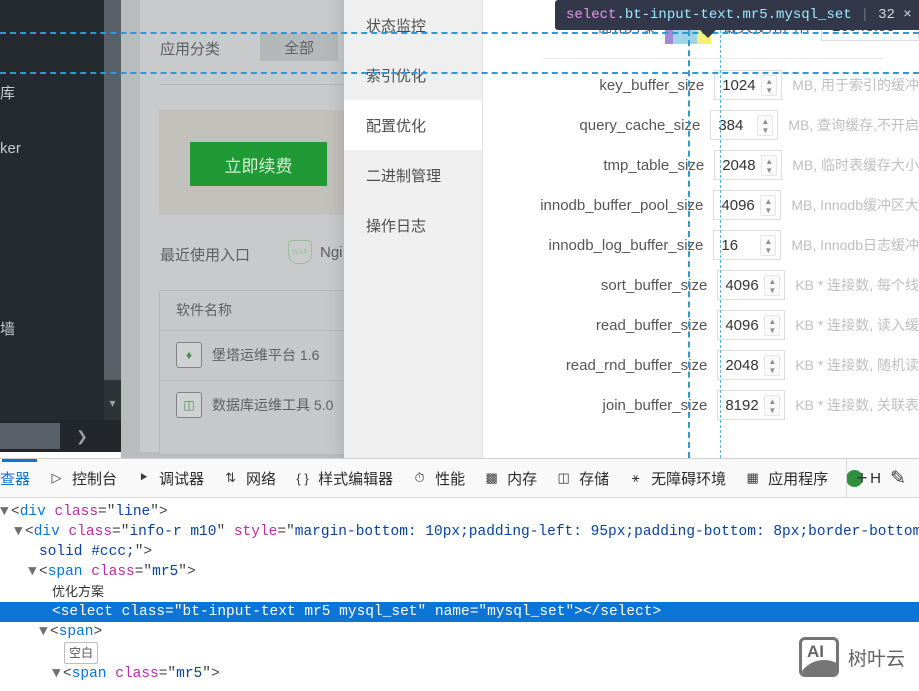 The height and width of the screenshot is (691, 919). I want to click on watermark-text: 树叶云, so click(876, 659).